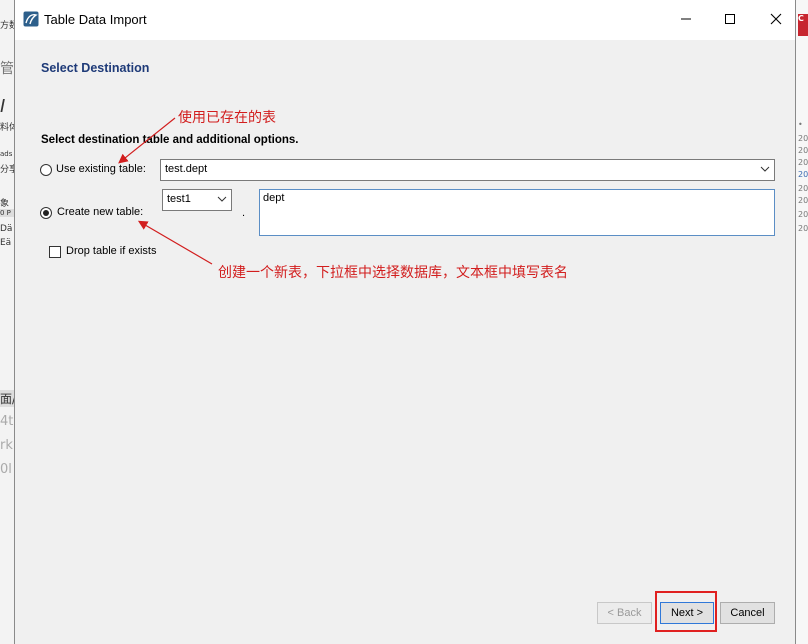  What do you see at coordinates (175, 242) in the screenshot?
I see `annotation-arrow-create-new` at bounding box center [175, 242].